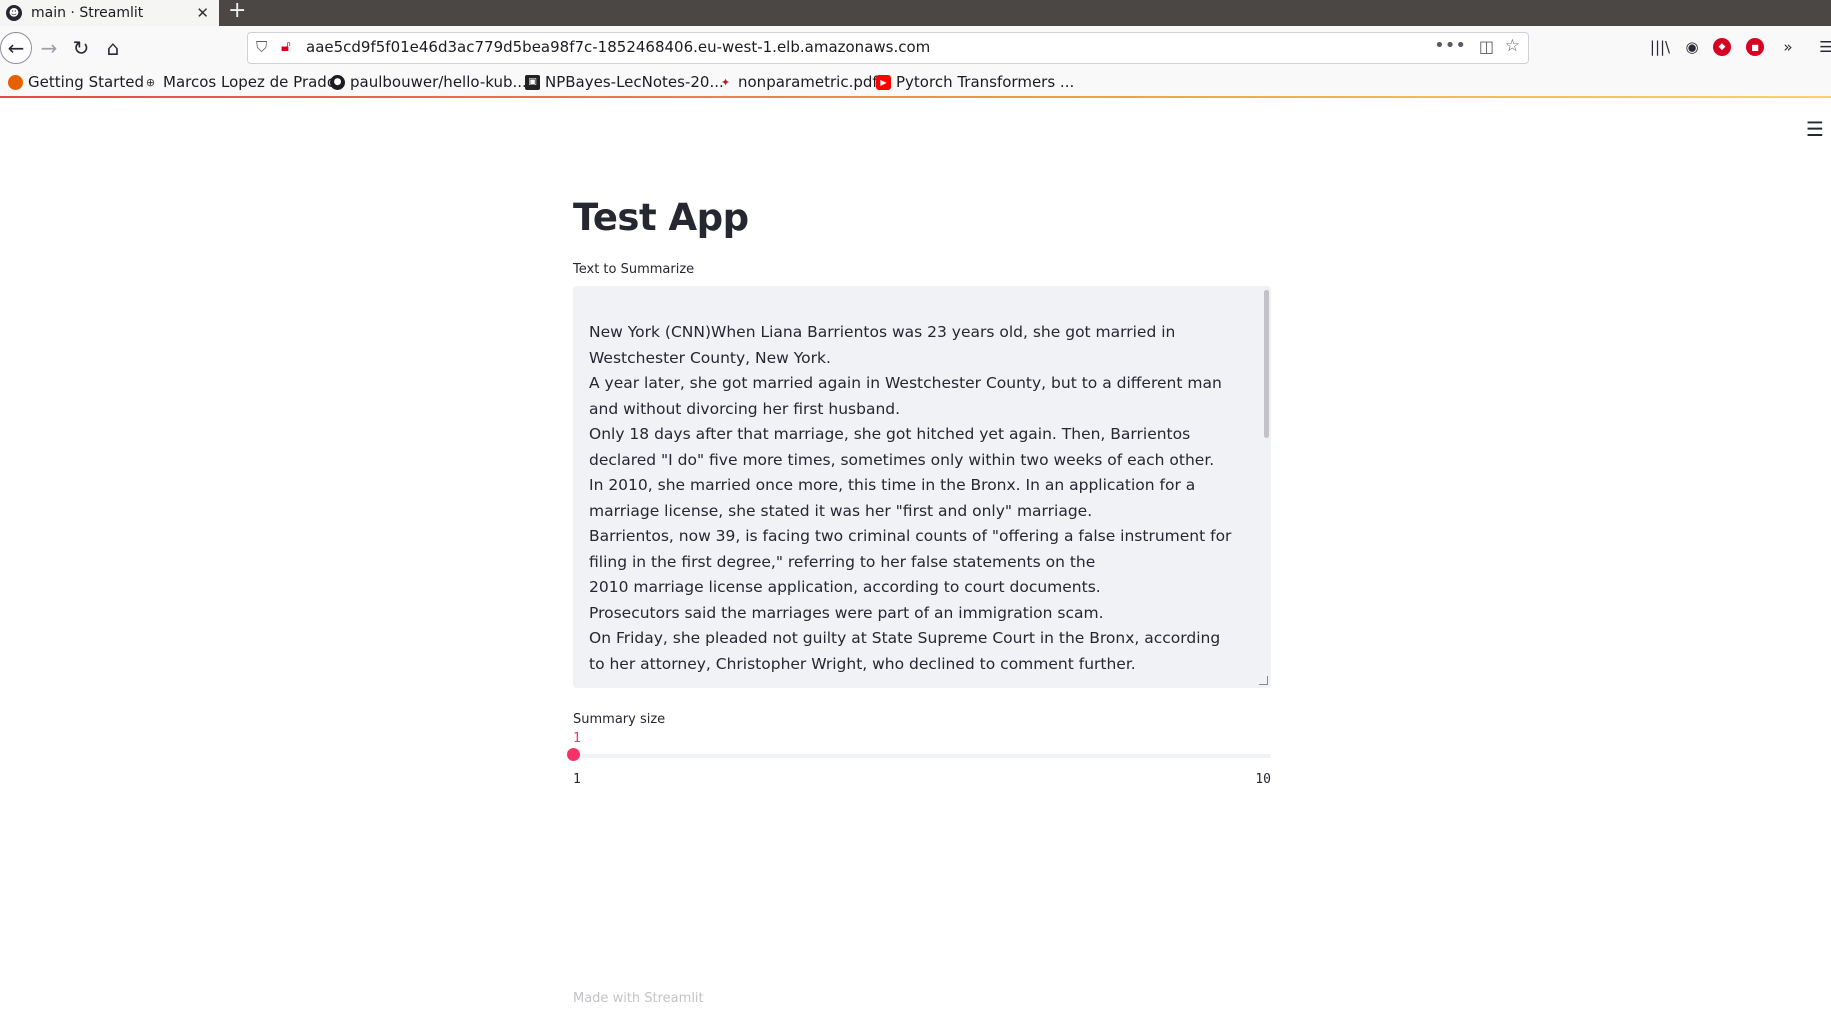 This screenshot has width=1831, height=1019. What do you see at coordinates (619, 719) in the screenshot?
I see `slider-label: Summary size` at bounding box center [619, 719].